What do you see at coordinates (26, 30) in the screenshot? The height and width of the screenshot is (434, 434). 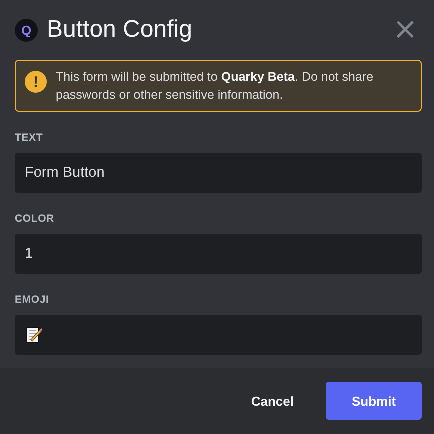 I see `app-logo: Q` at bounding box center [26, 30].